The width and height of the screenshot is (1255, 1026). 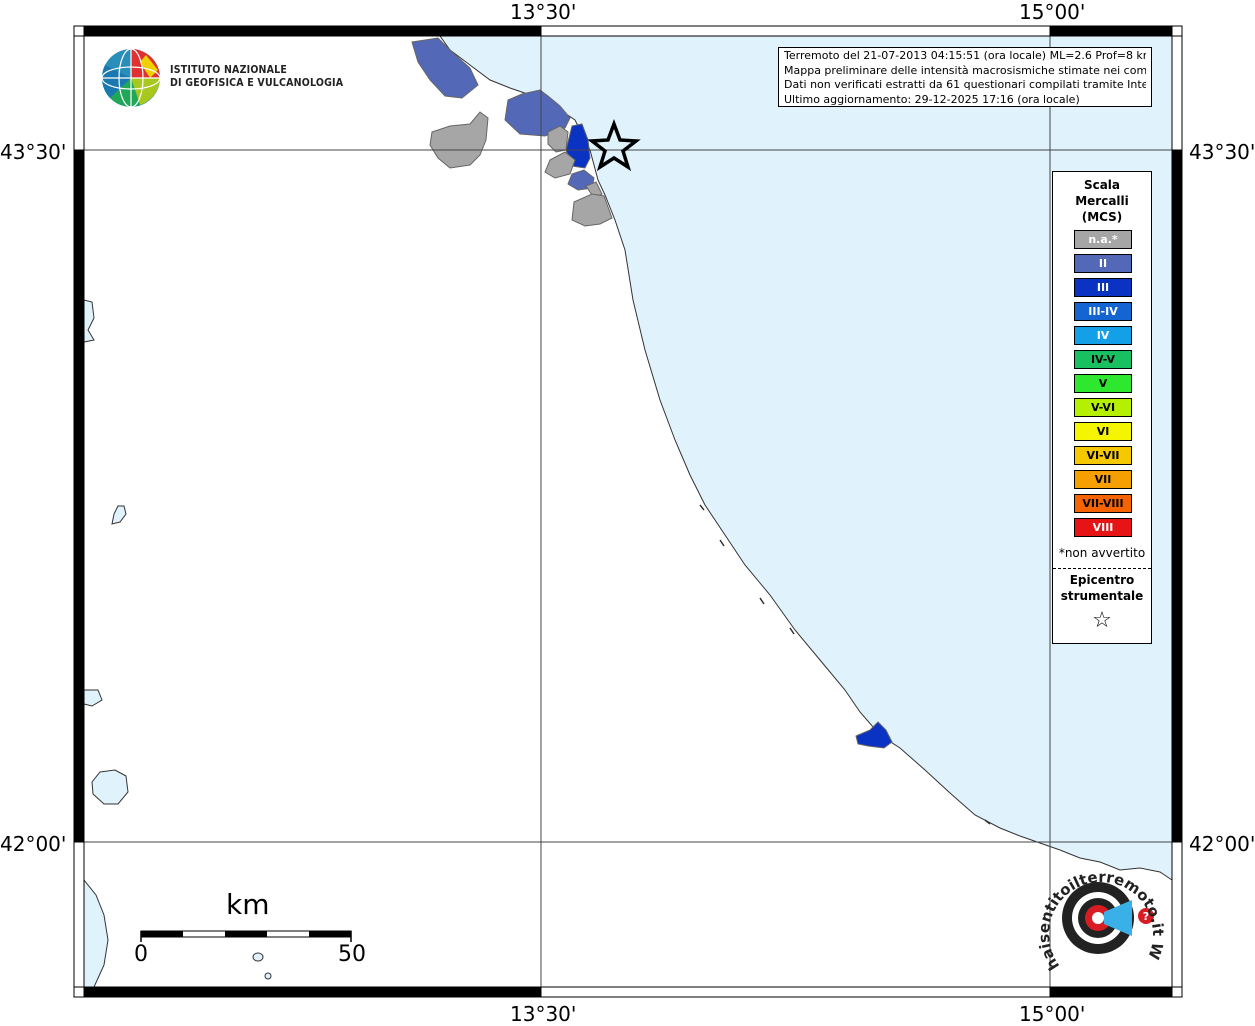 I want to click on legend-epicentre-line1: Epicentro, so click(x=1102, y=580).